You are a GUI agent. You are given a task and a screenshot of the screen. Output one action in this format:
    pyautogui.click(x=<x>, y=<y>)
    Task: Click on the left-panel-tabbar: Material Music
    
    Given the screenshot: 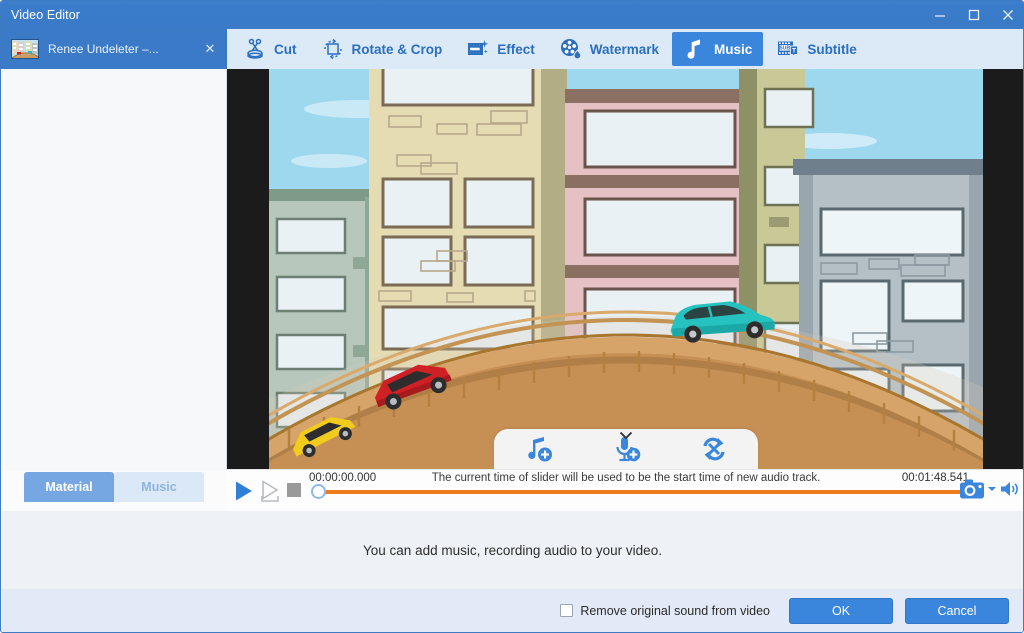 What is the action you would take?
    pyautogui.click(x=114, y=487)
    